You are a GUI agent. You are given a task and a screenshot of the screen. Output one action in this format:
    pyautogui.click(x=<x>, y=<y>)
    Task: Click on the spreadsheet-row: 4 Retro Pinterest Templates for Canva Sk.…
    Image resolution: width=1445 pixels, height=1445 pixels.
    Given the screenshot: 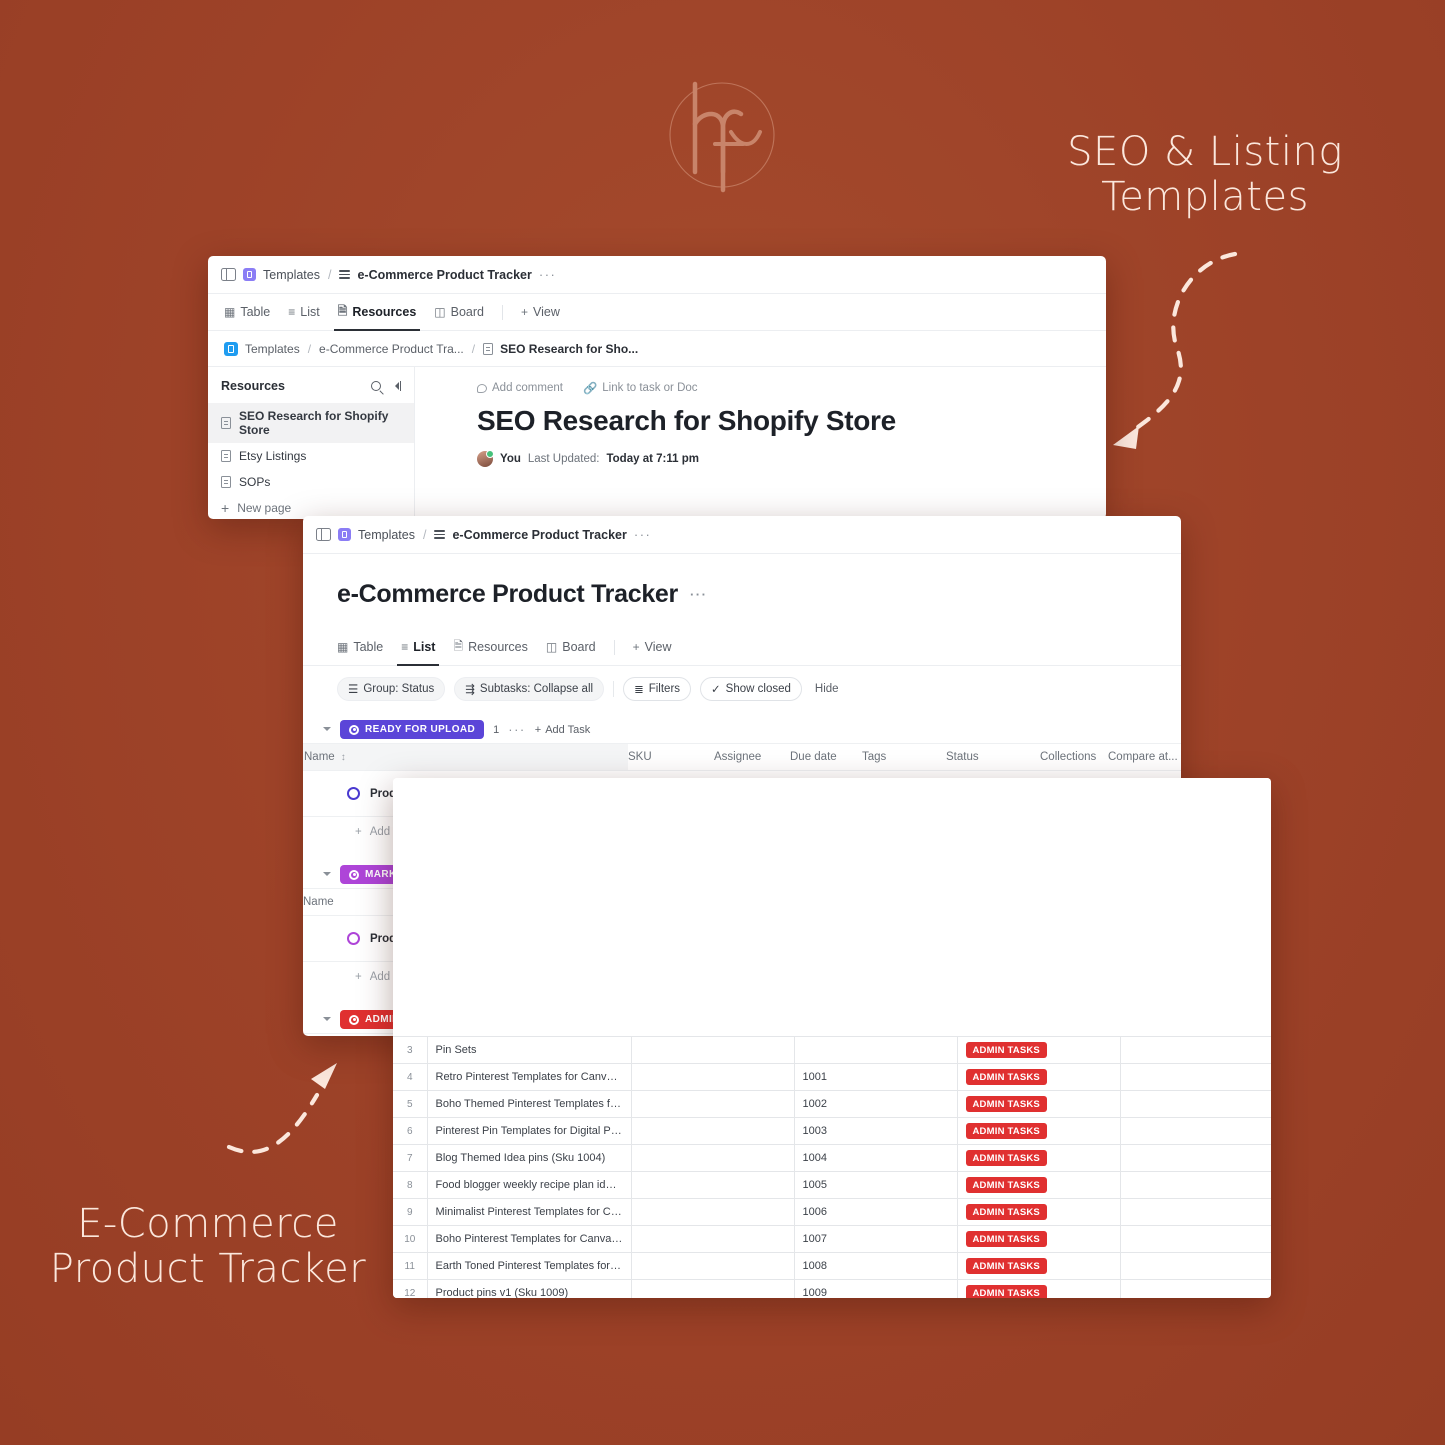 What is the action you would take?
    pyautogui.click(x=832, y=1077)
    